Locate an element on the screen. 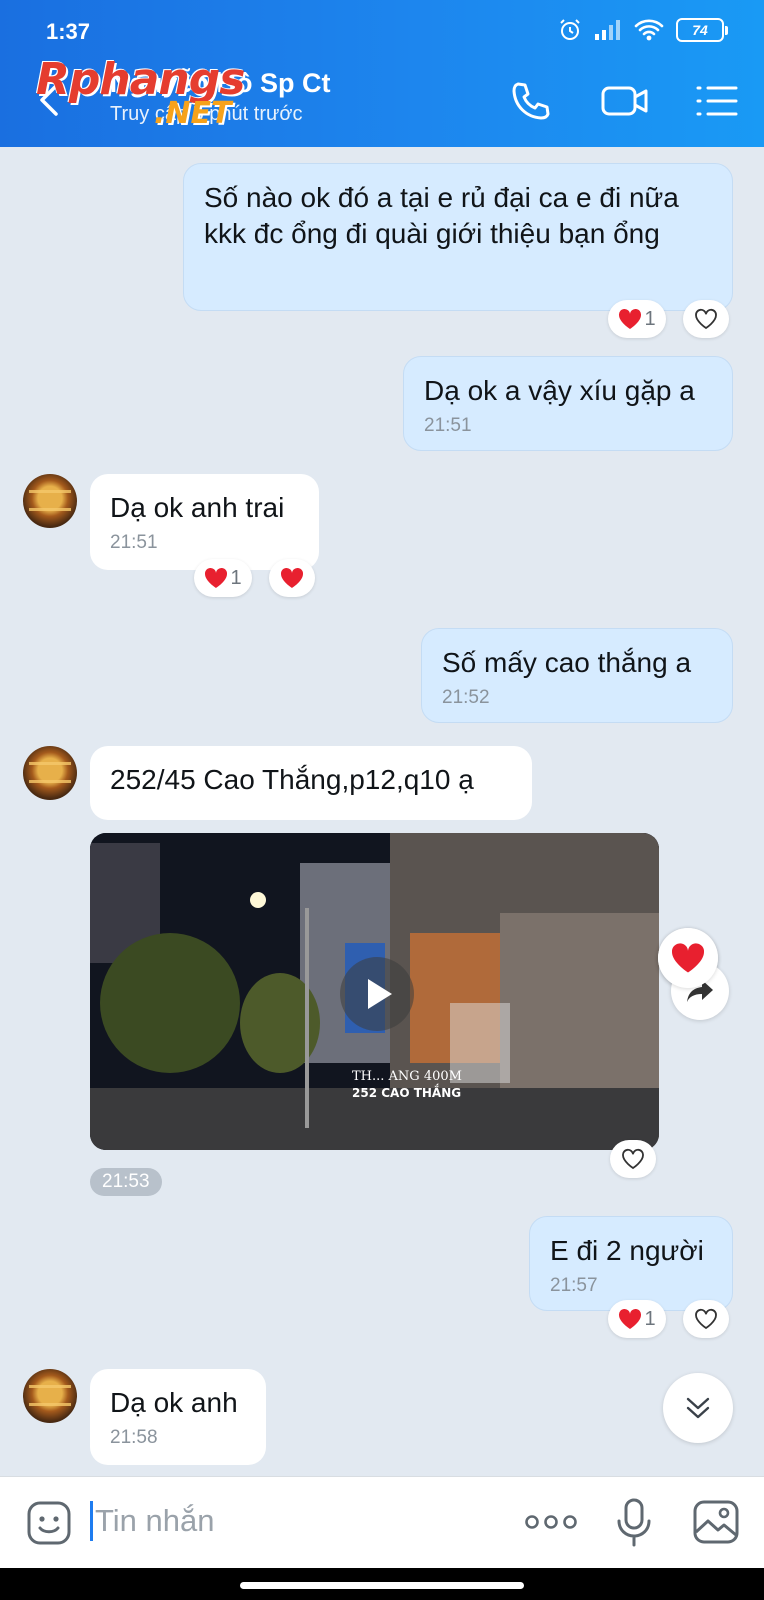 This screenshot has width=764, height=1600. more-options-icon is located at coordinates (551, 1522).